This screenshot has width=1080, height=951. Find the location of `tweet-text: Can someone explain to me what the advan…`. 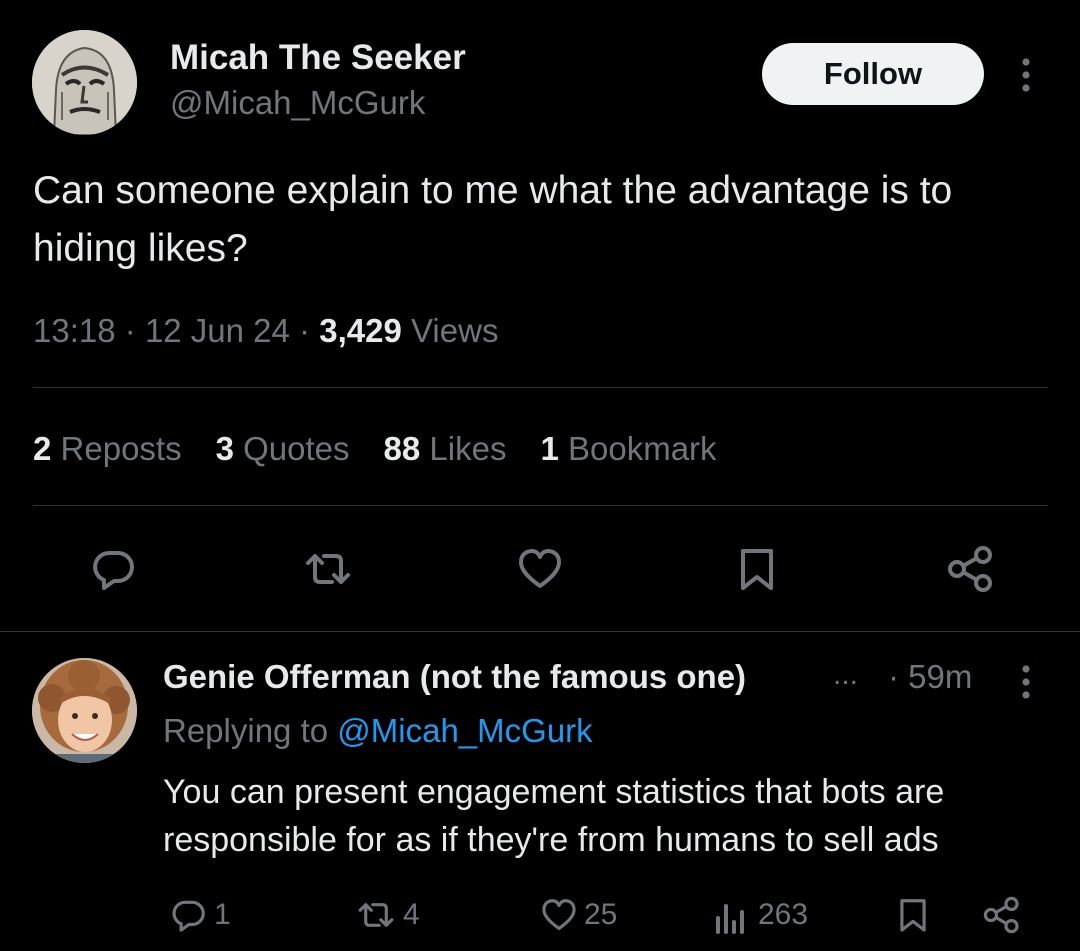

tweet-text: Can someone explain to me what the advan… is located at coordinates (493, 219).